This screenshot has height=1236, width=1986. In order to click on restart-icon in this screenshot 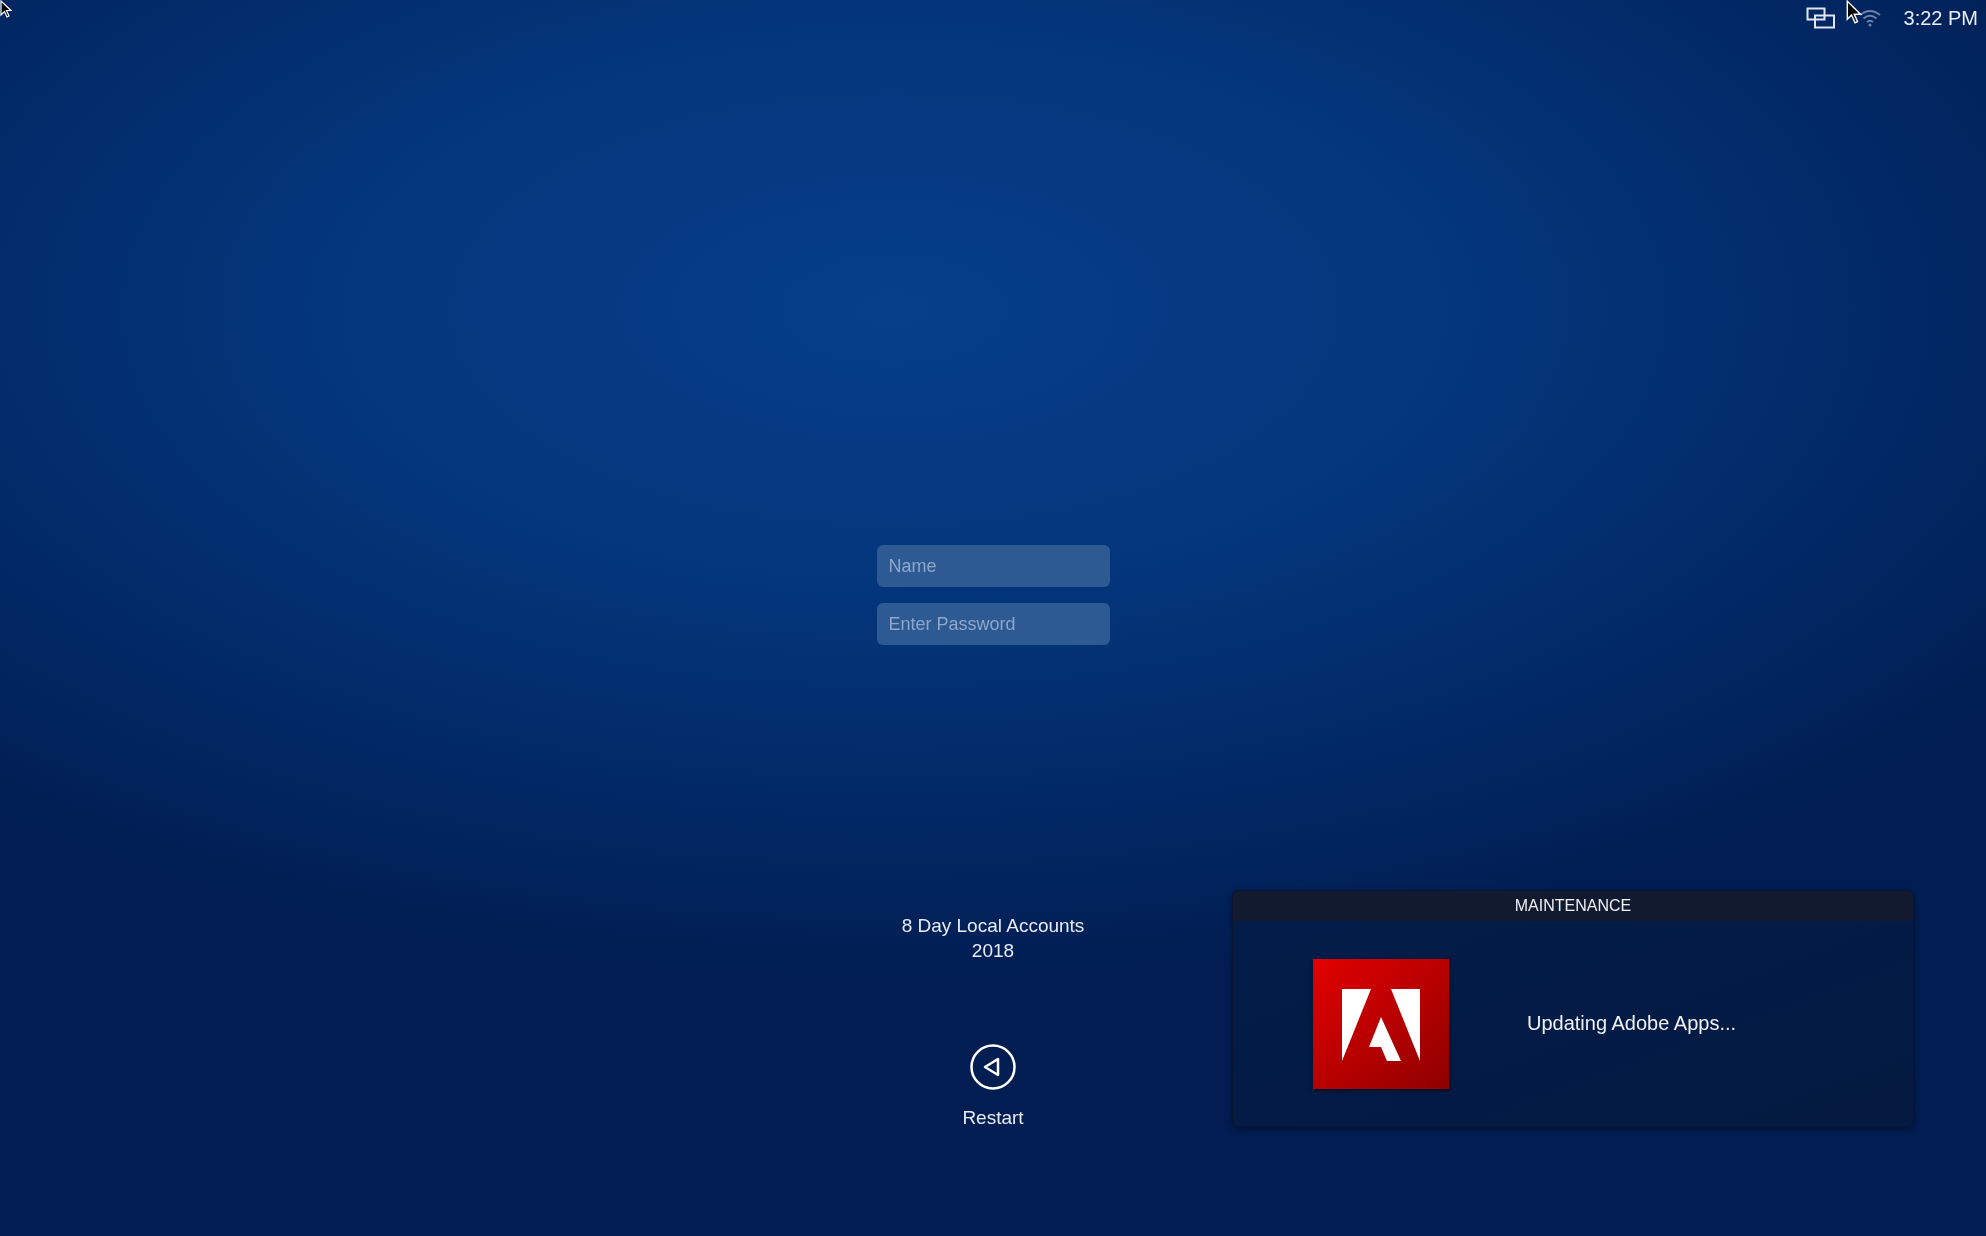, I will do `click(993, 1067)`.